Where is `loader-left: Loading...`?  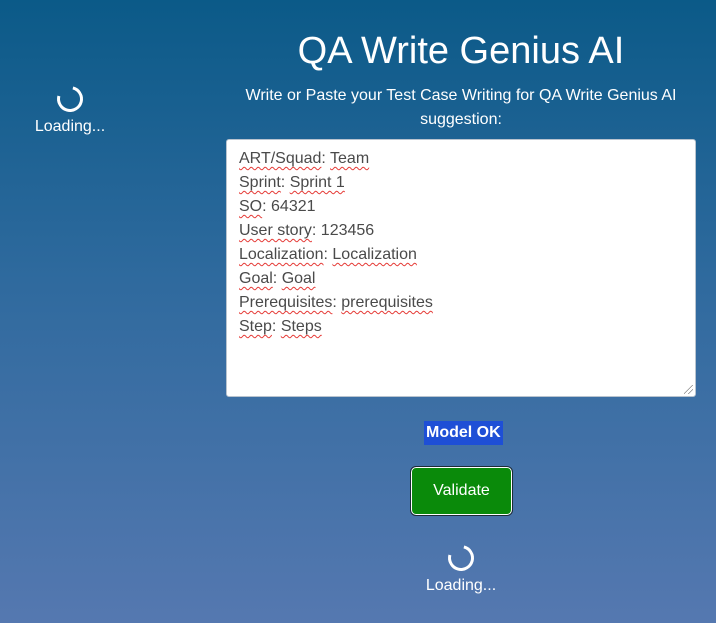 loader-left: Loading... is located at coordinates (70, 108).